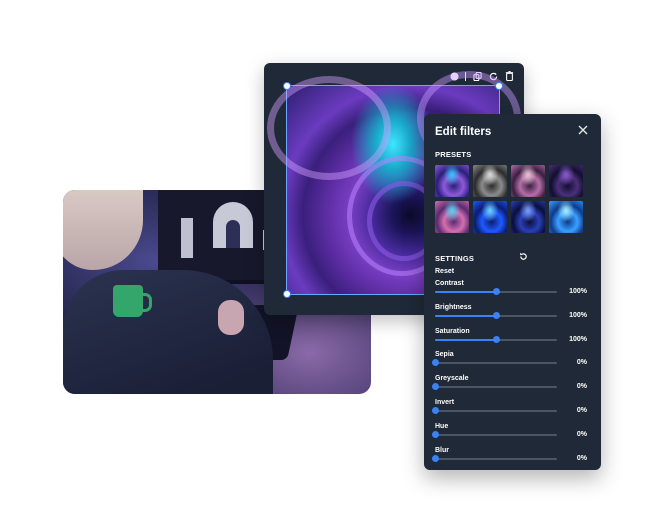 The image size is (664, 520). Describe the element at coordinates (187, 238) in the screenshot. I see `block-shape` at that location.